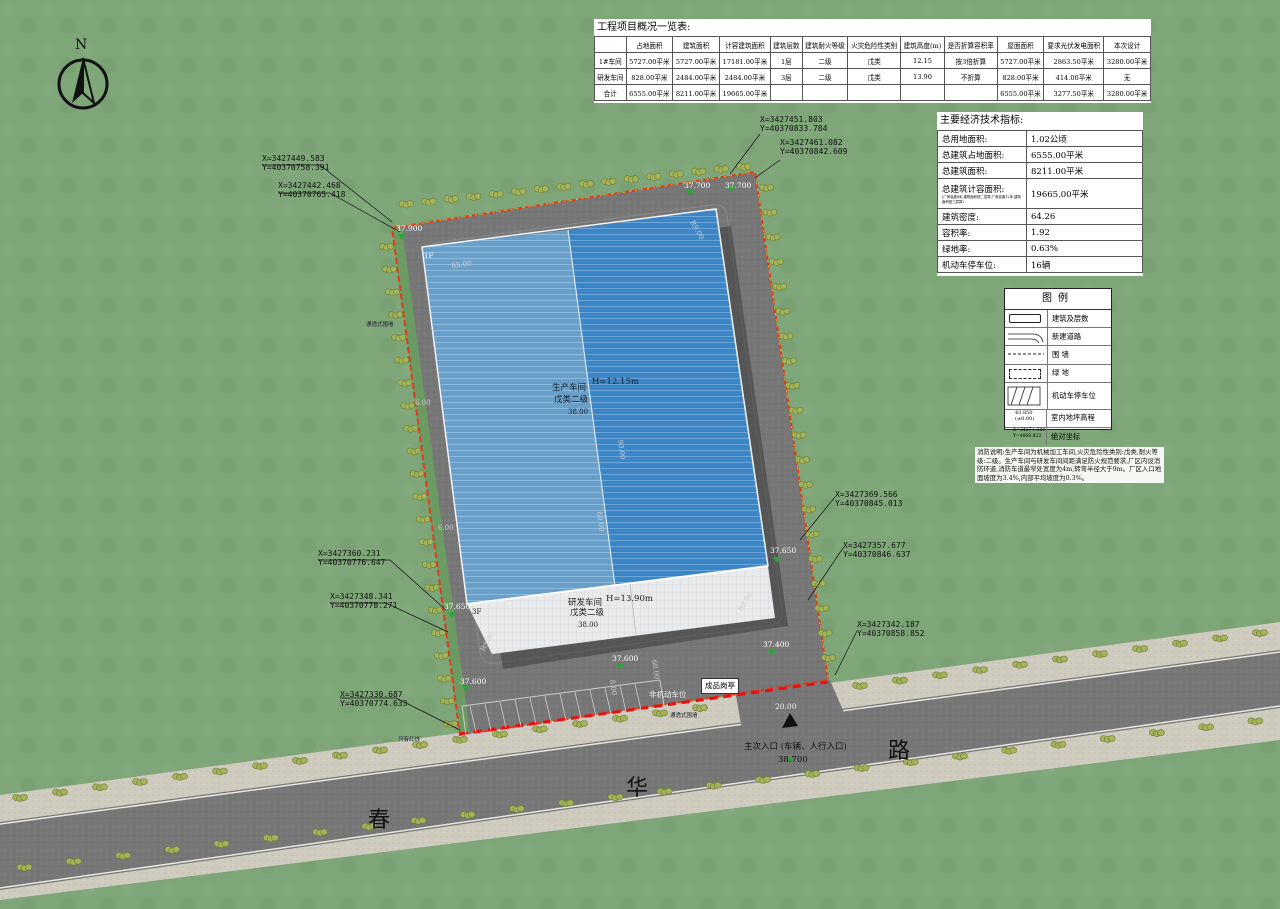 This screenshot has width=1280, height=909. I want to click on project-cell: 19665.00平米, so click(745, 92).